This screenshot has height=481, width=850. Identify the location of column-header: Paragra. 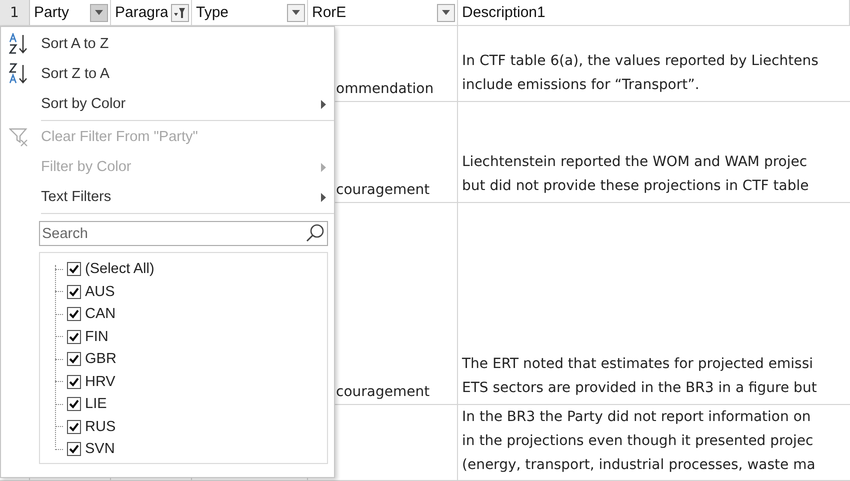
(151, 12).